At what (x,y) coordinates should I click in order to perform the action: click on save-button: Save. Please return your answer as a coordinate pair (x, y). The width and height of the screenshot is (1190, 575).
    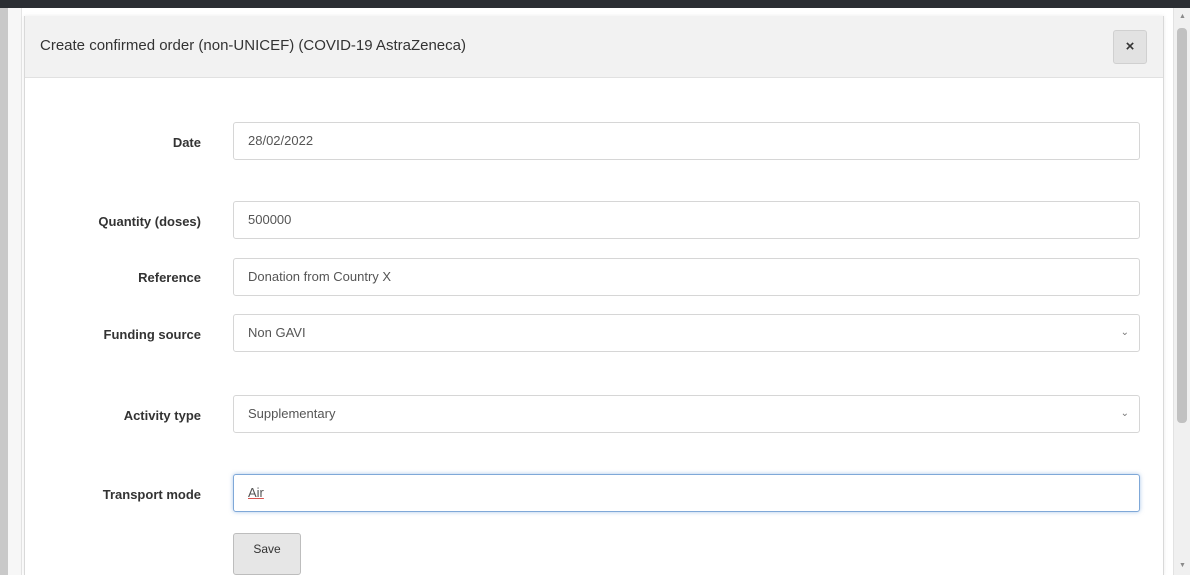
    Looking at the image, I should click on (267, 554).